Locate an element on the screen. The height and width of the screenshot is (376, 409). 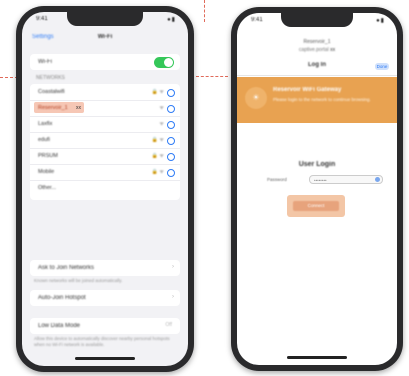
network-row: PRSUM 🔒 ᯤ is located at coordinates (105, 156).